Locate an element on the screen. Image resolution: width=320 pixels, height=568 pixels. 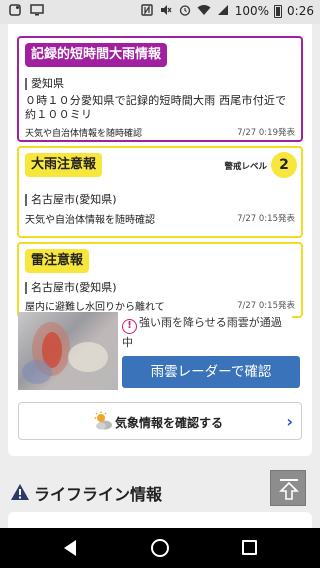
rain-radar-button: 雨雲レーダーで確認 is located at coordinates (211, 372).